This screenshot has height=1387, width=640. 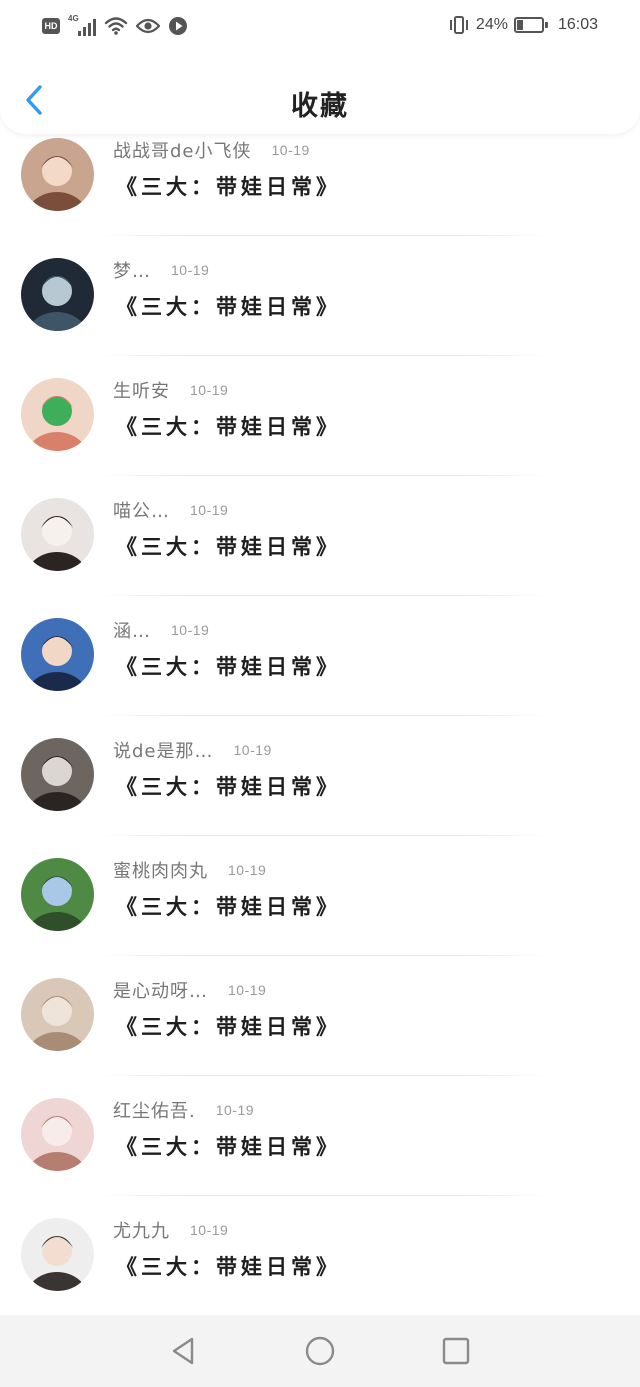 I want to click on nav-bar: 收藏, so click(x=320, y=102).